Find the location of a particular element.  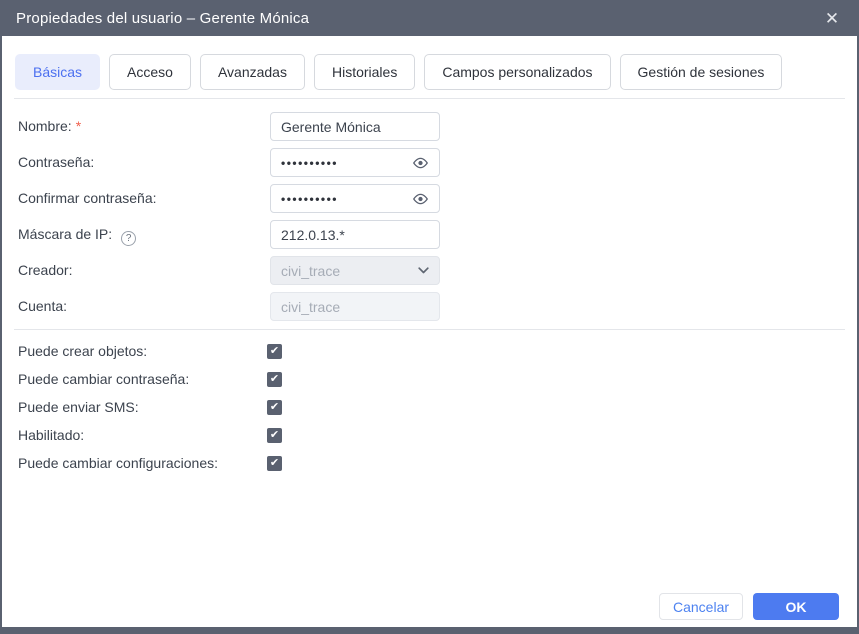

puede-cambiar-configuraciones-checkbox: ✔ is located at coordinates (274, 463).